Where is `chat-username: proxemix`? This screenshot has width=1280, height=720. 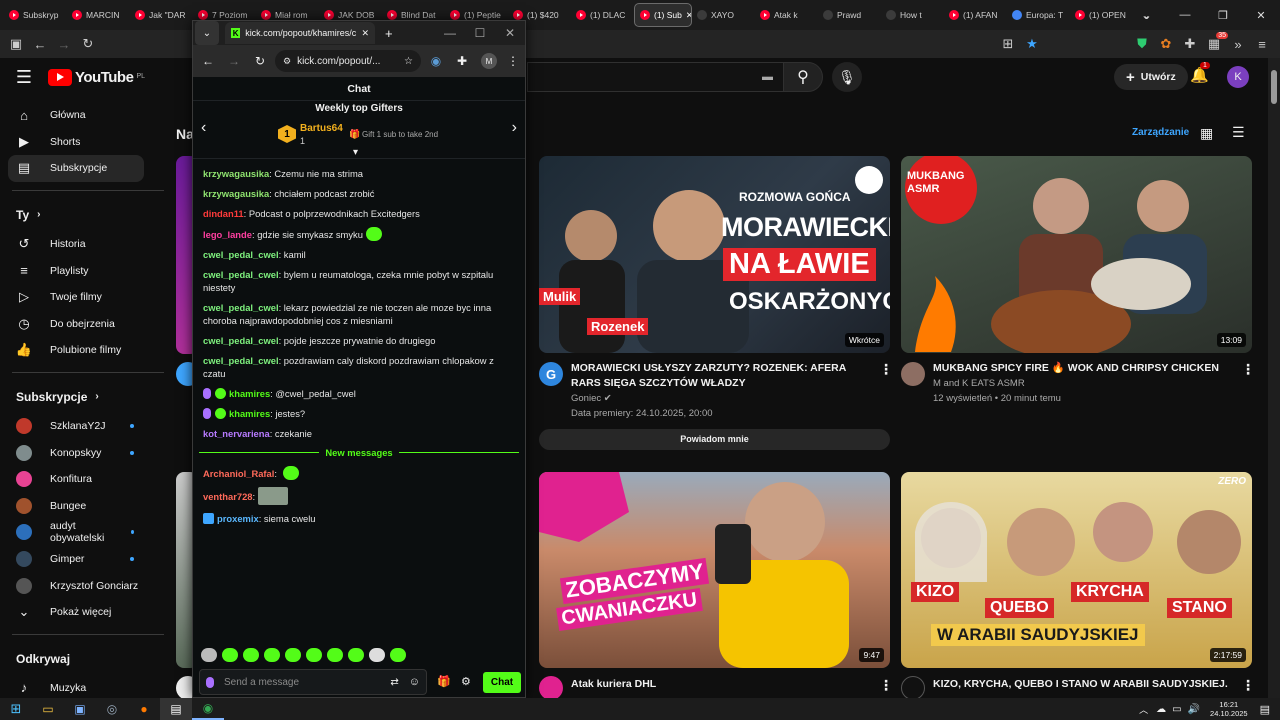
chat-username: proxemix is located at coordinates (238, 518).